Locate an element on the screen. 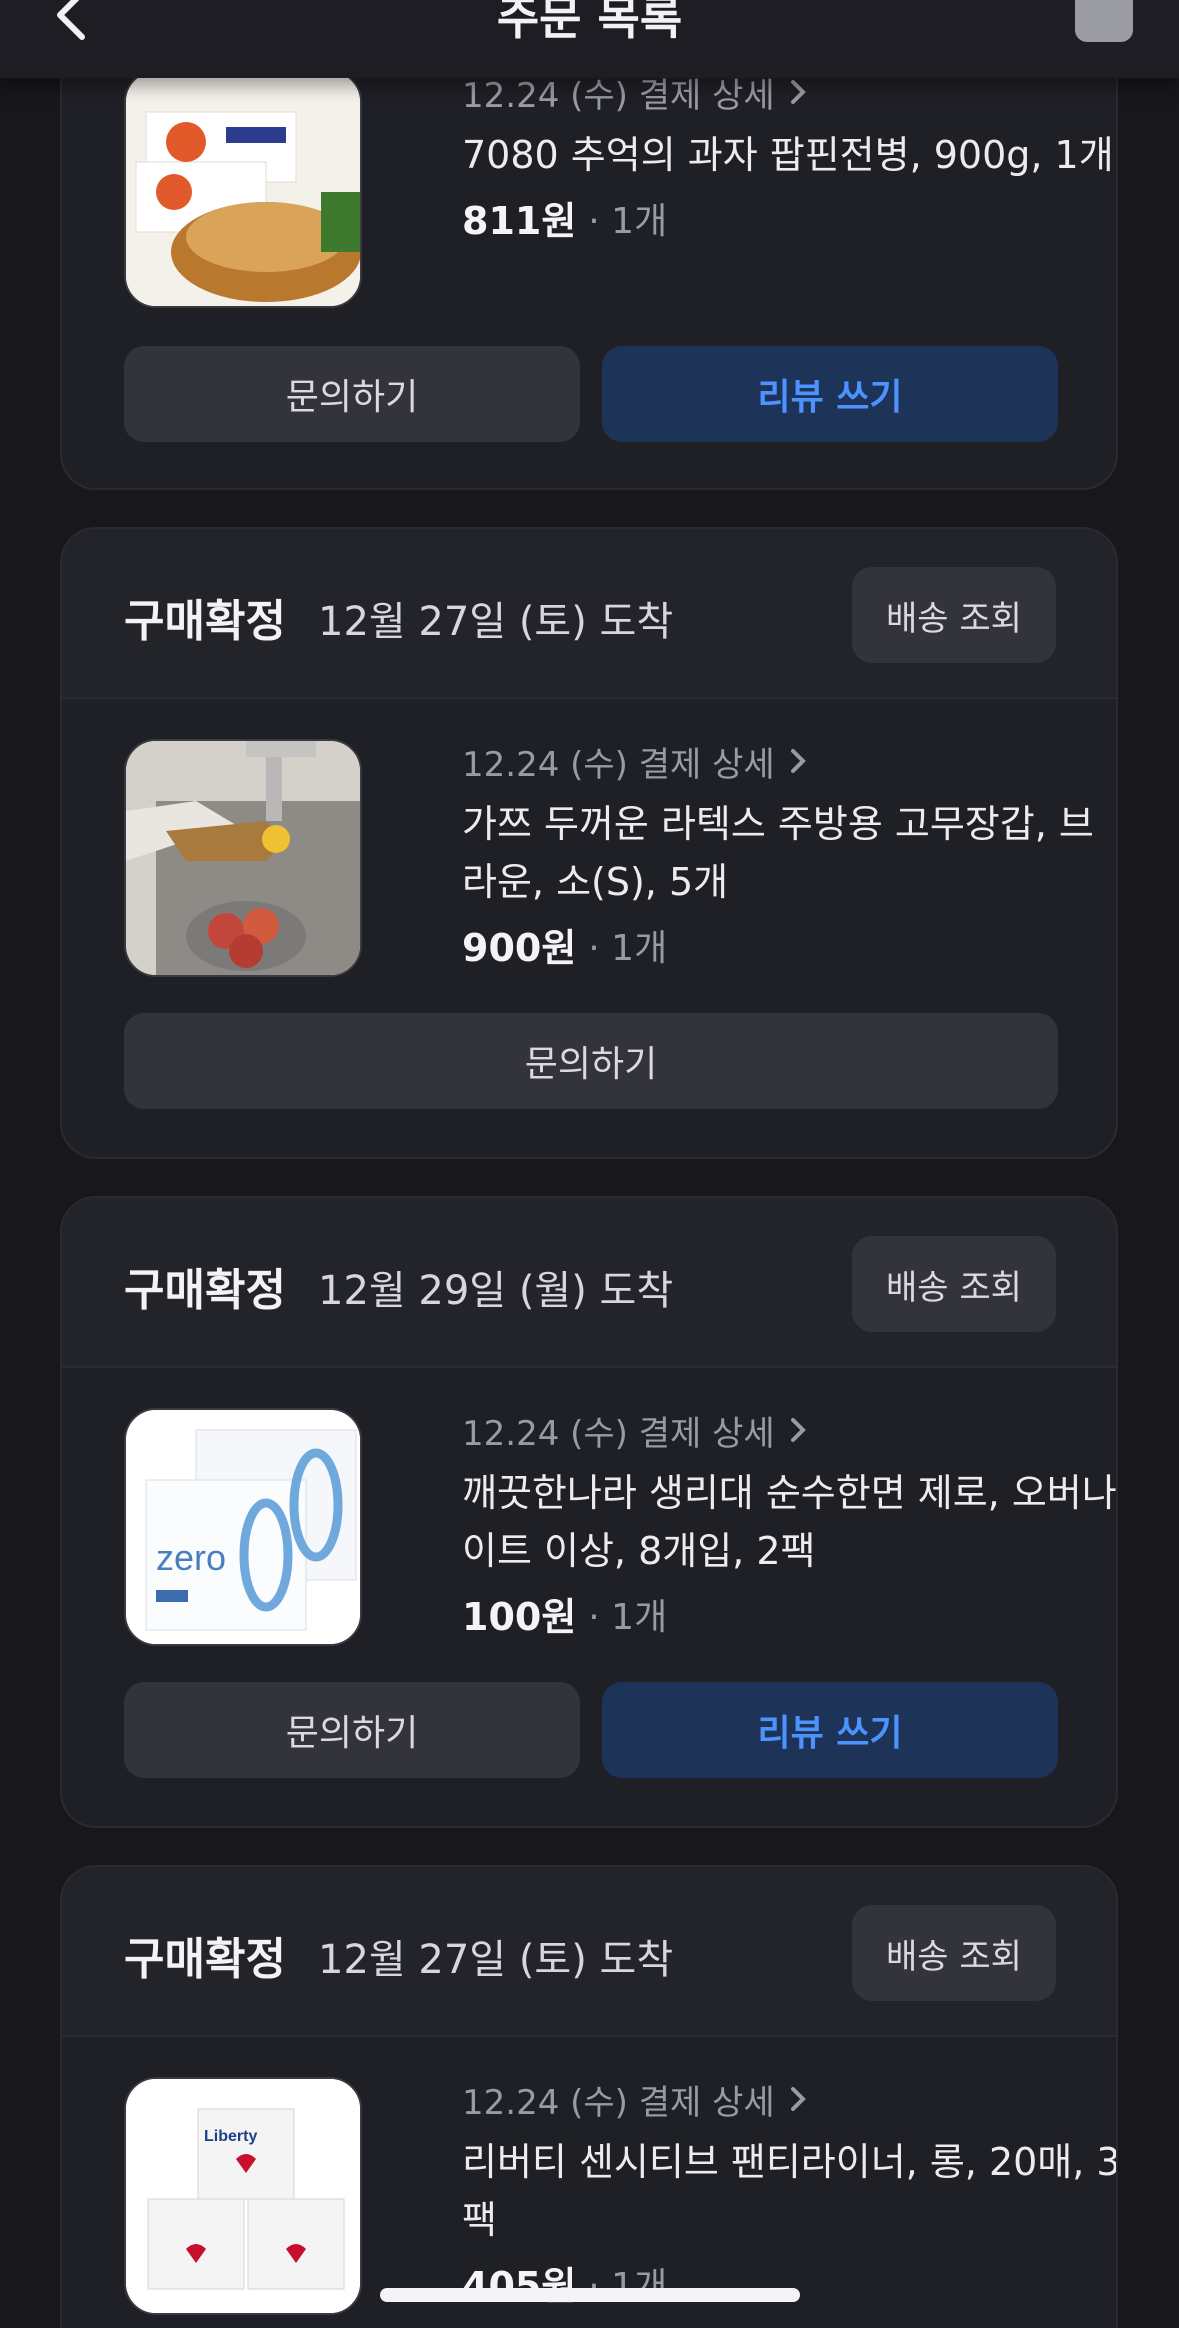 The image size is (1179, 2328). liner-product-image: Liberty is located at coordinates (243, 2196).